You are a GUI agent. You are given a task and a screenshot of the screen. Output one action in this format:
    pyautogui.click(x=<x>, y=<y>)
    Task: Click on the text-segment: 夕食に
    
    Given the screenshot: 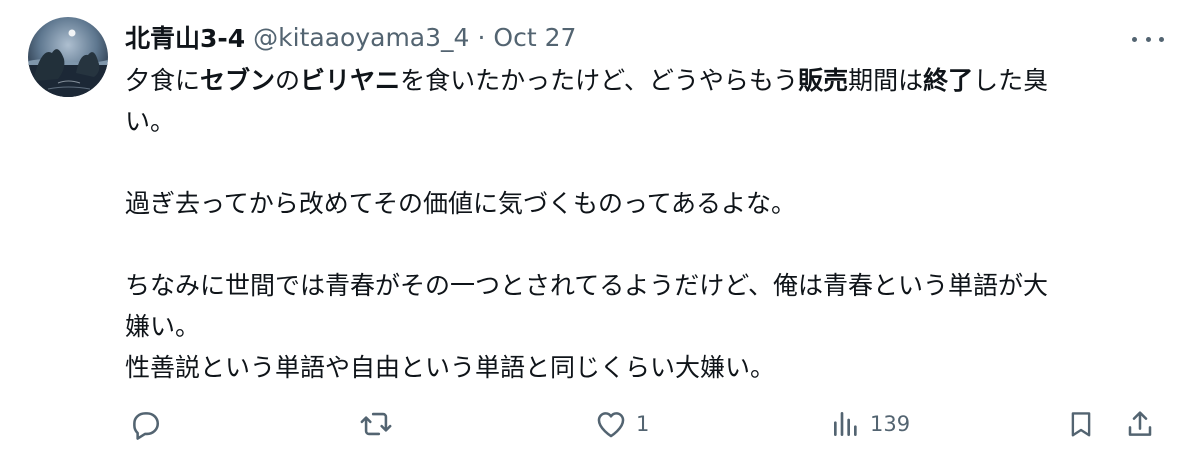 What is the action you would take?
    pyautogui.click(x=163, y=80)
    